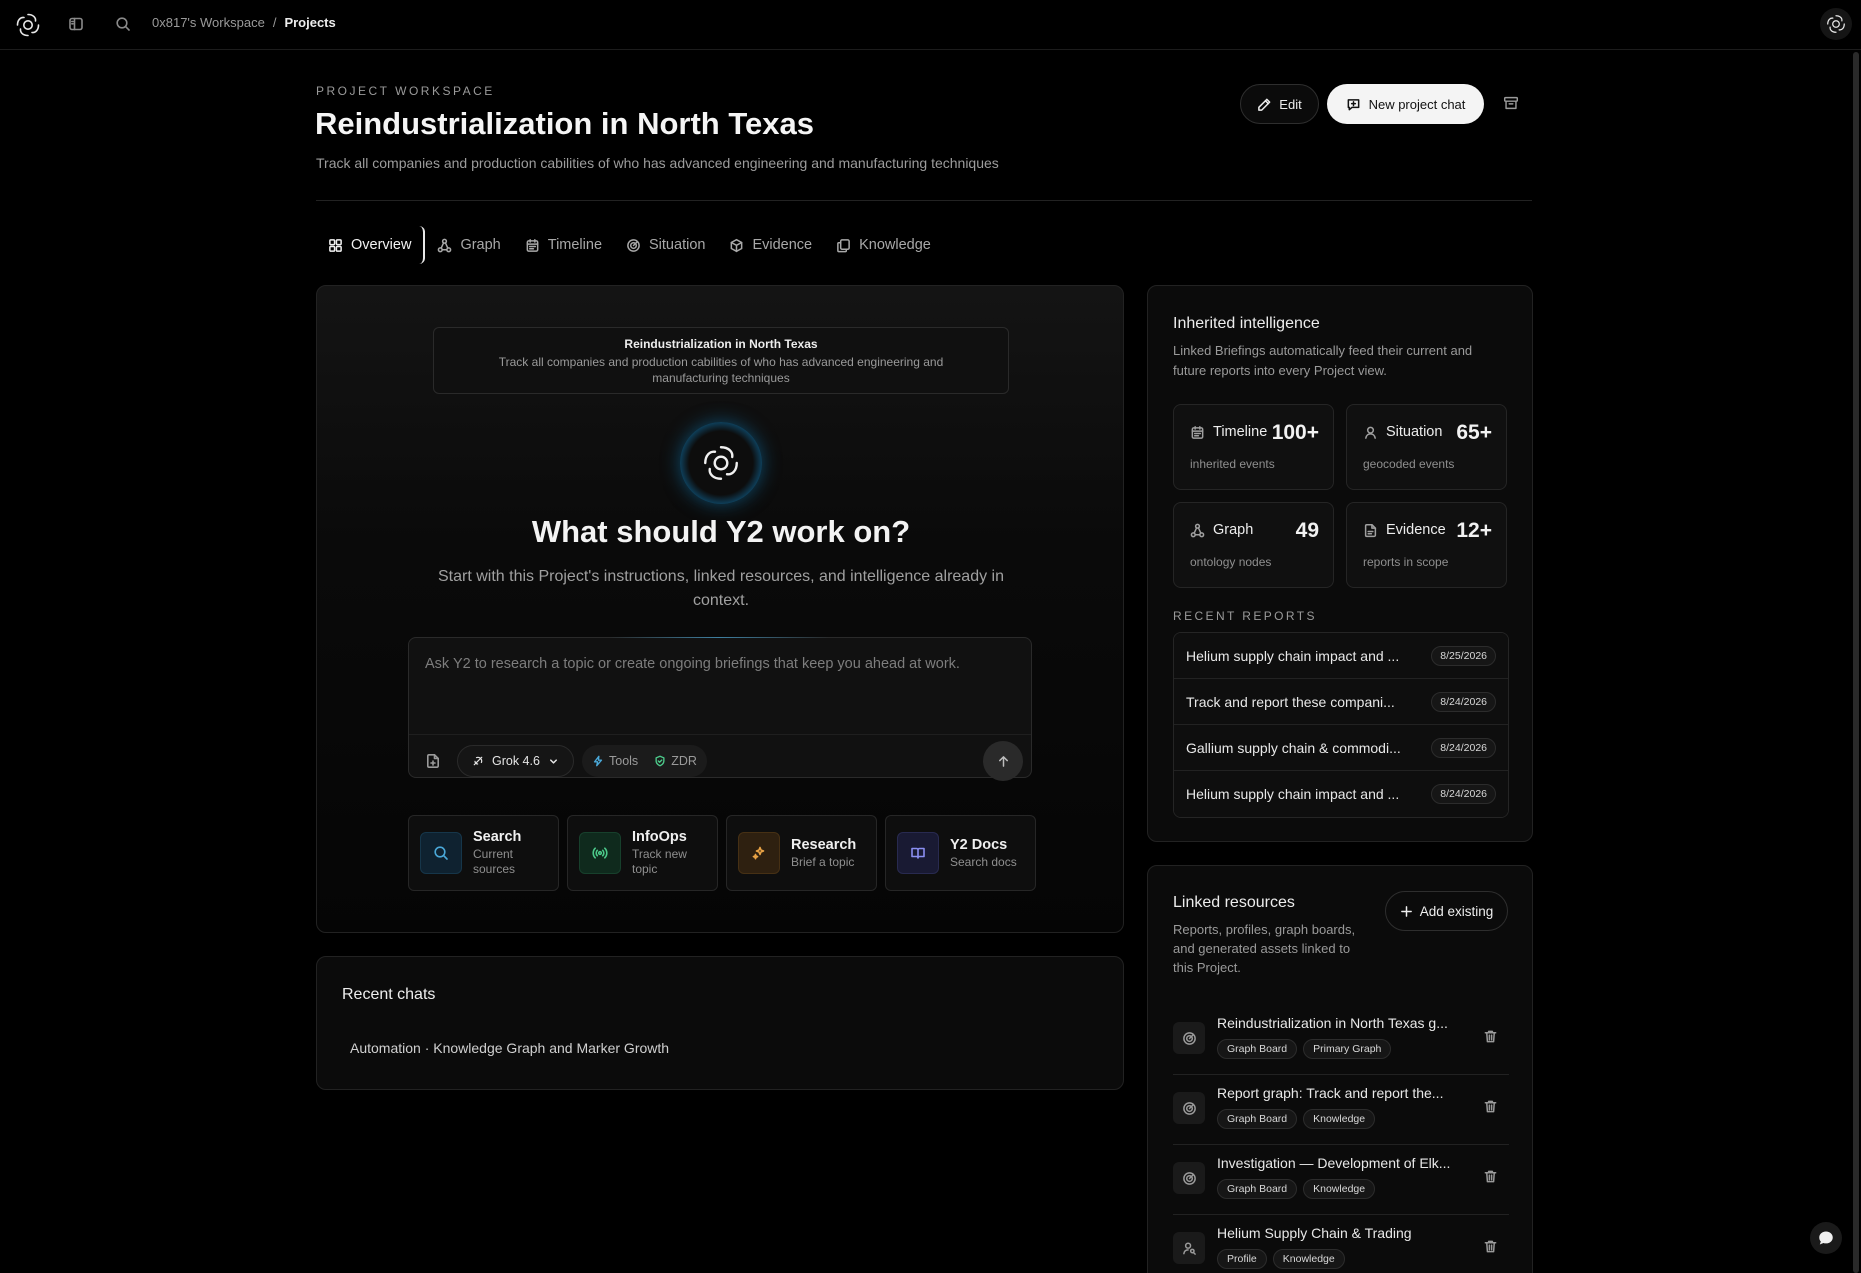  I want to click on stat-graph: Graph 49 ontology nodes, so click(1253, 545).